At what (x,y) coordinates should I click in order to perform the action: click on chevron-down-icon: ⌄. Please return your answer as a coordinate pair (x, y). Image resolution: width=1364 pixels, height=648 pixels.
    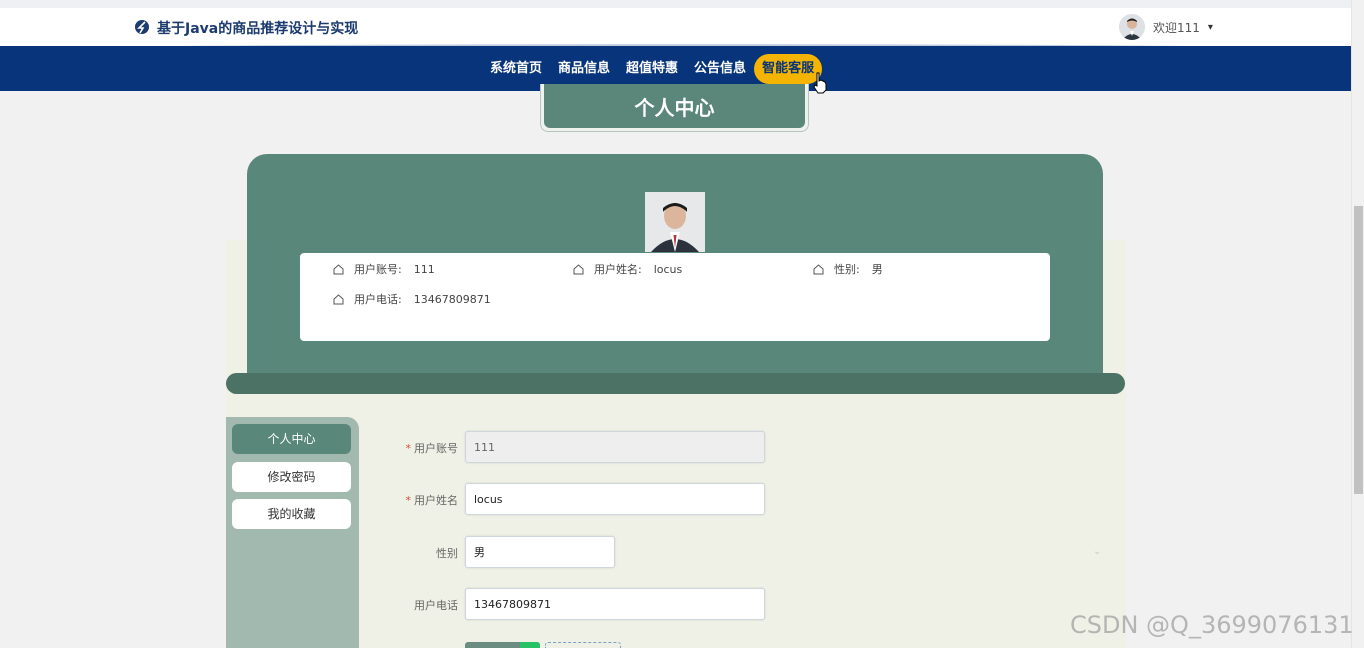
    Looking at the image, I should click on (1097, 551).